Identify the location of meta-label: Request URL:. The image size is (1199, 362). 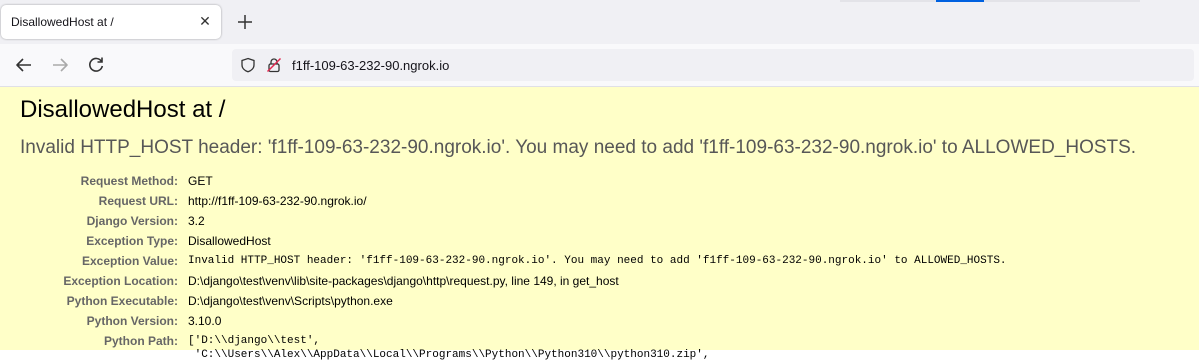
(138, 201).